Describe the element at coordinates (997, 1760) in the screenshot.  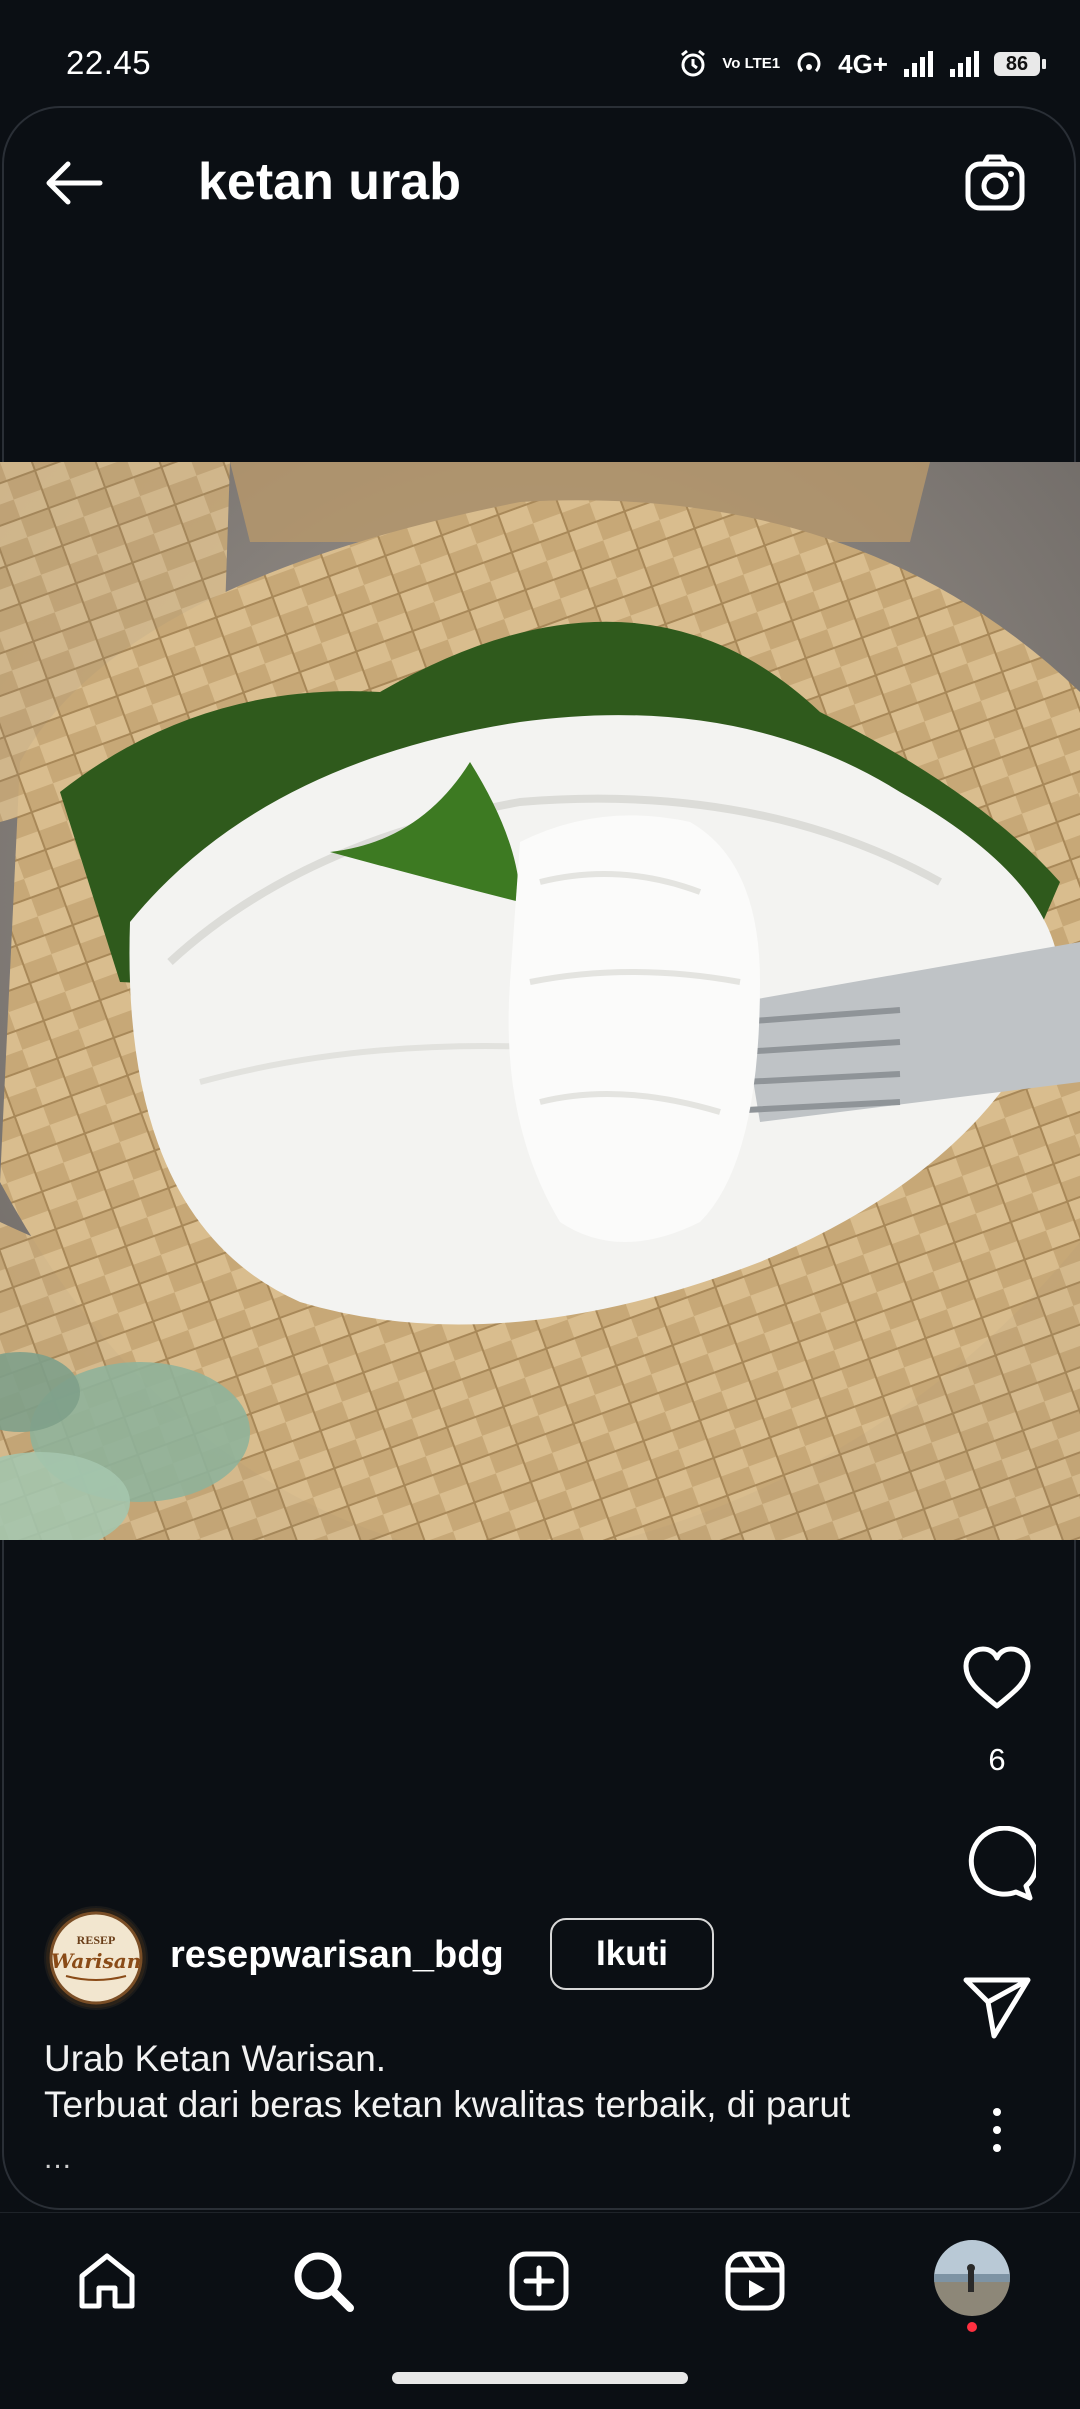
I see `like-count: 6` at that location.